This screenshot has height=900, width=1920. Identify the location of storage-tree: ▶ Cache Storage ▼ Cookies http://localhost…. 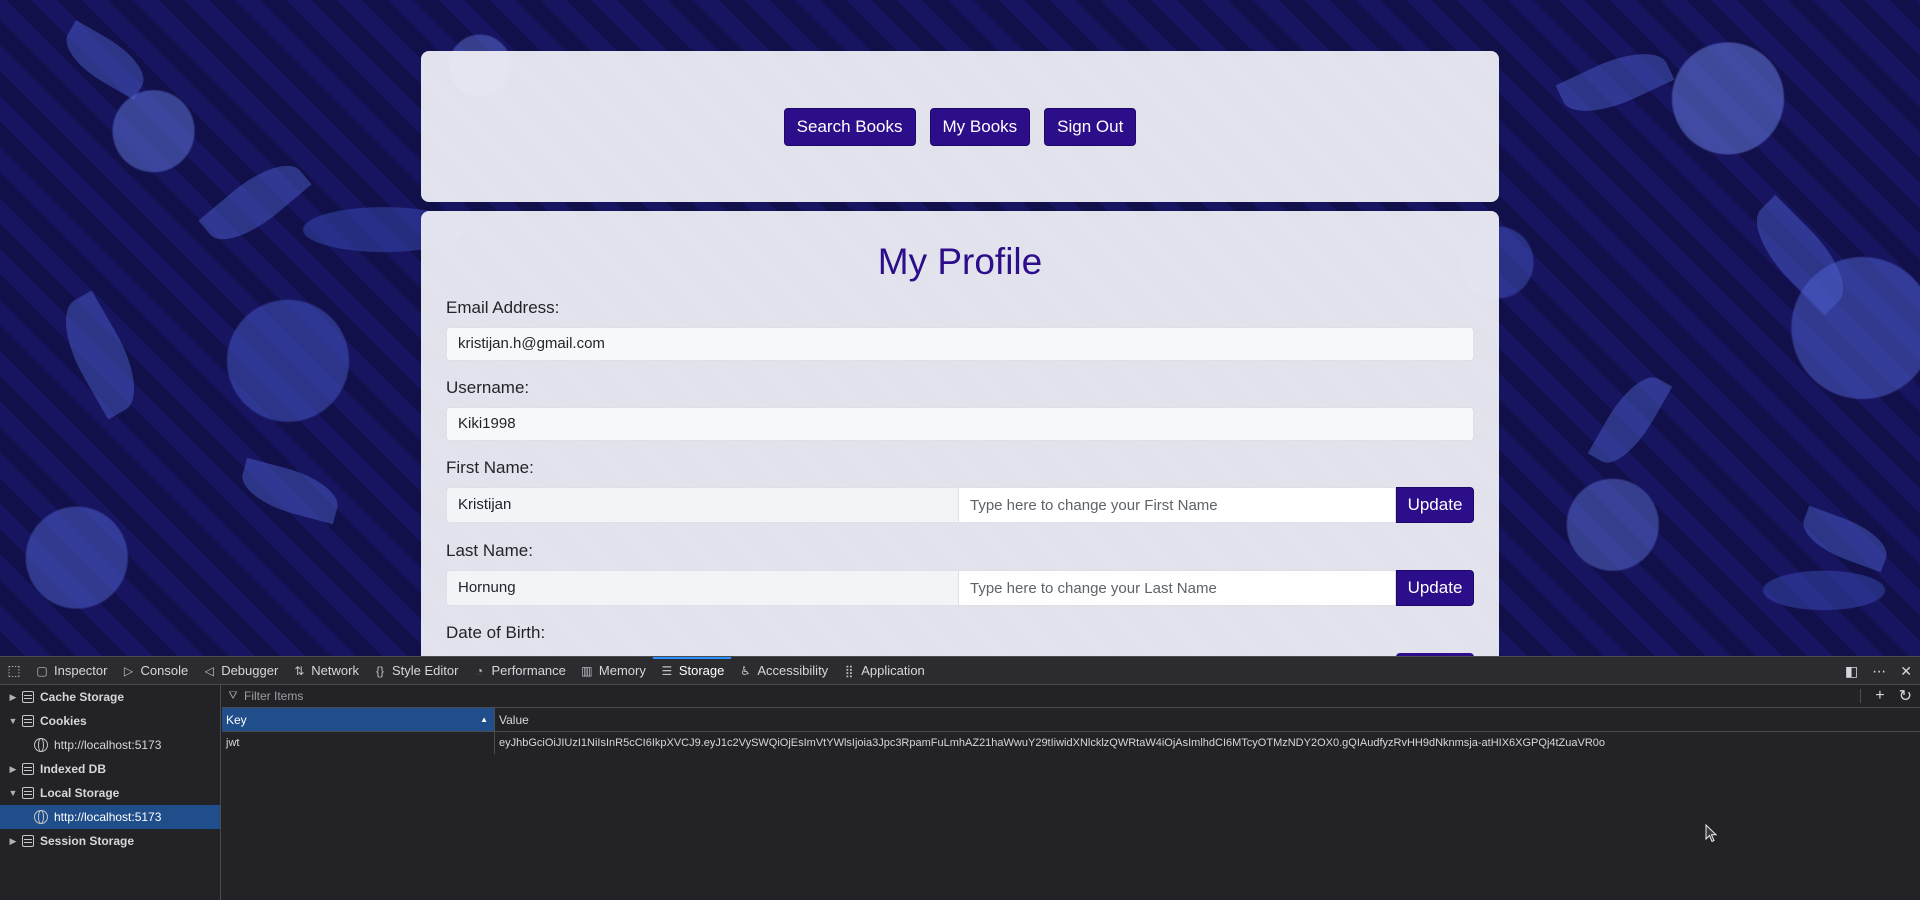
(110, 792).